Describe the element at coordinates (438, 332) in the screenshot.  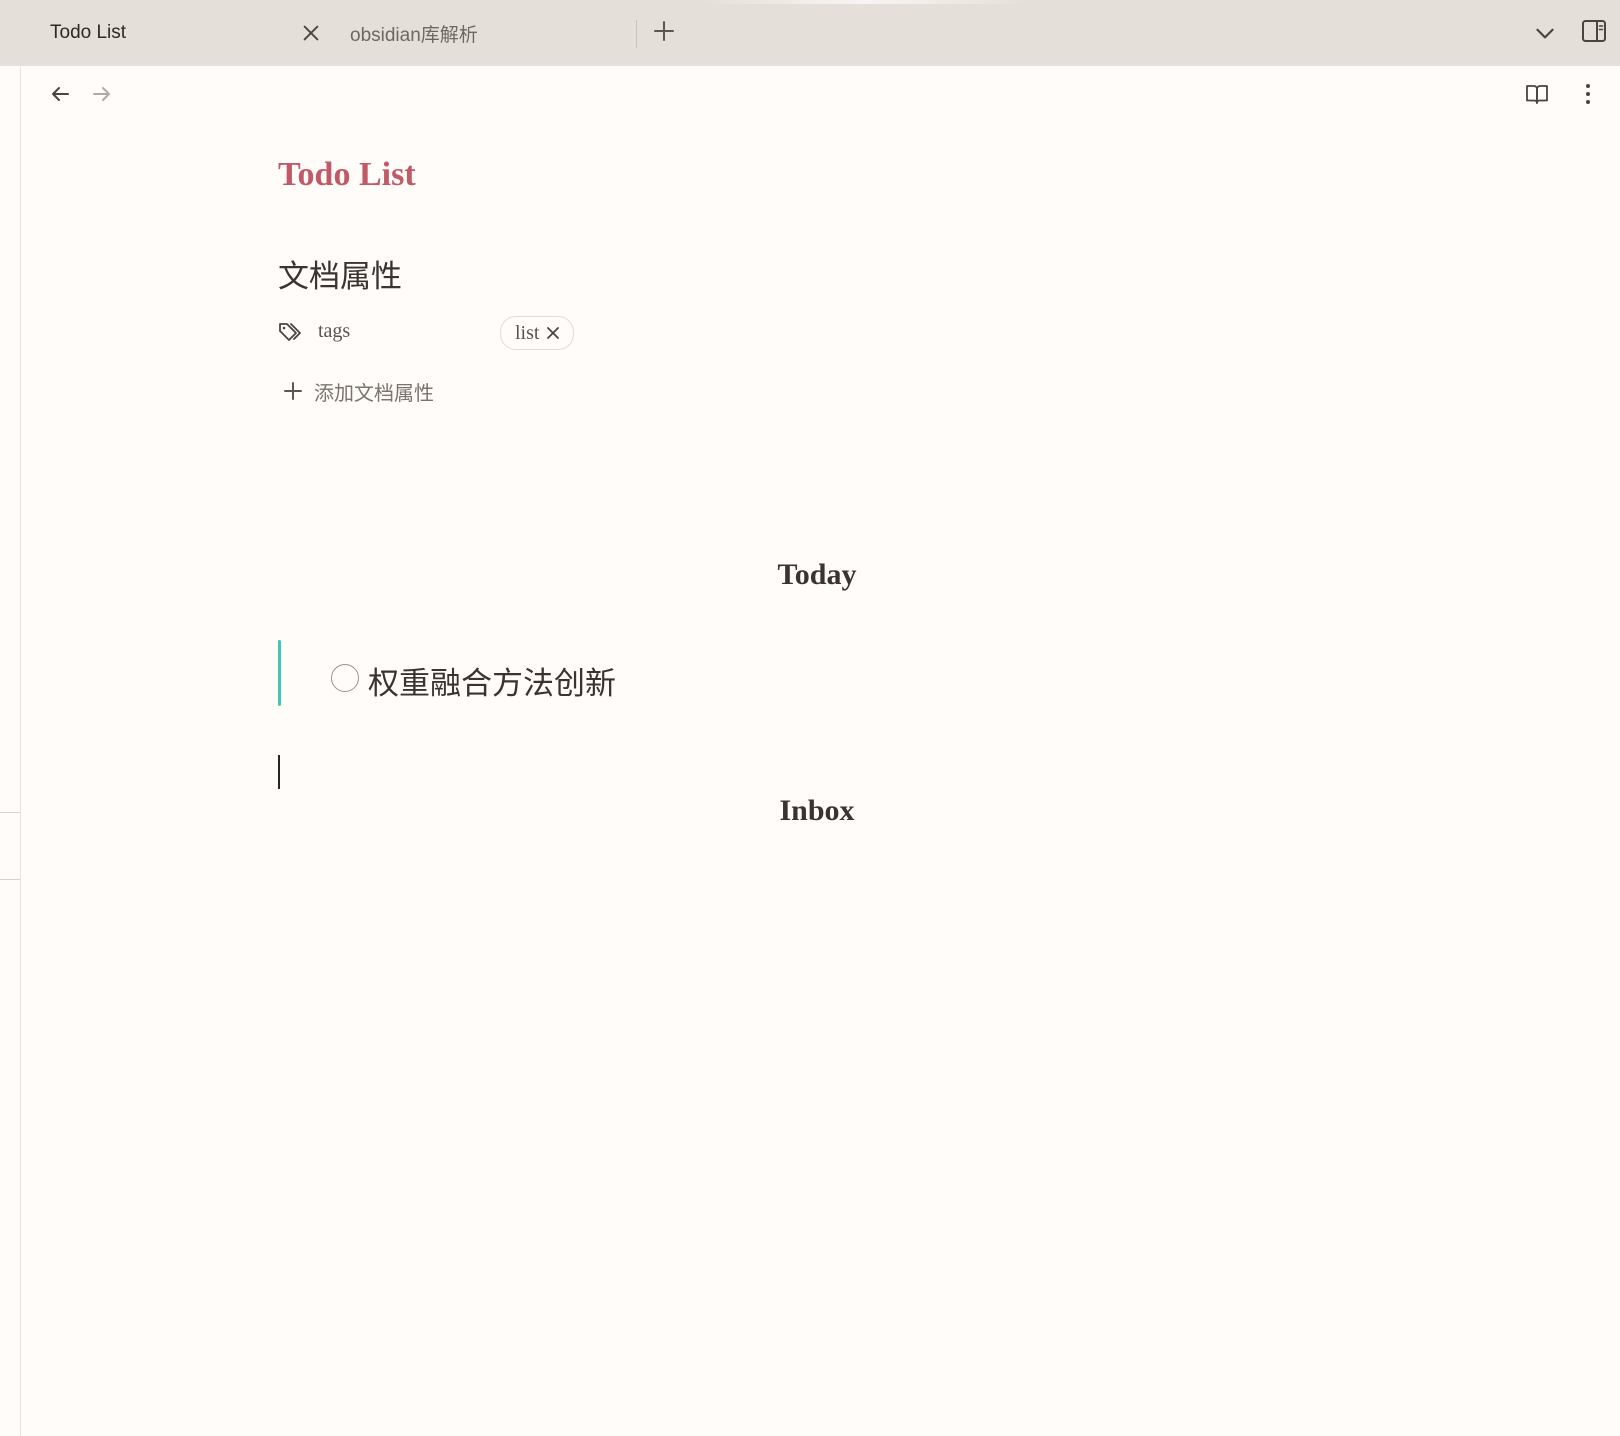
I see `property-row-tags: tags list` at that location.